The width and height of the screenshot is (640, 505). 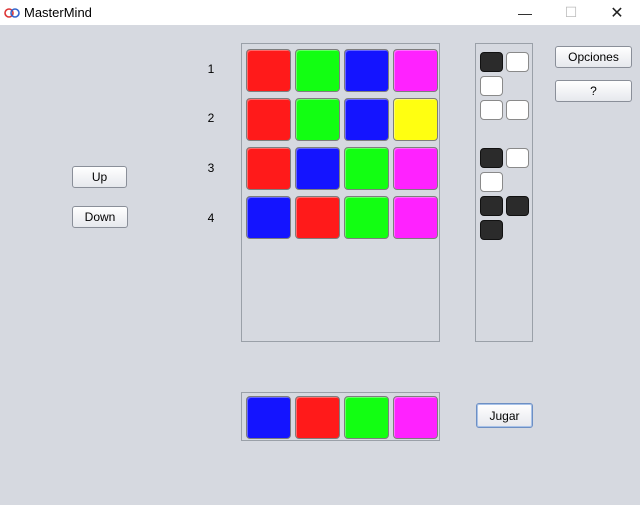 I want to click on play-button: Jugar, so click(x=504, y=415).